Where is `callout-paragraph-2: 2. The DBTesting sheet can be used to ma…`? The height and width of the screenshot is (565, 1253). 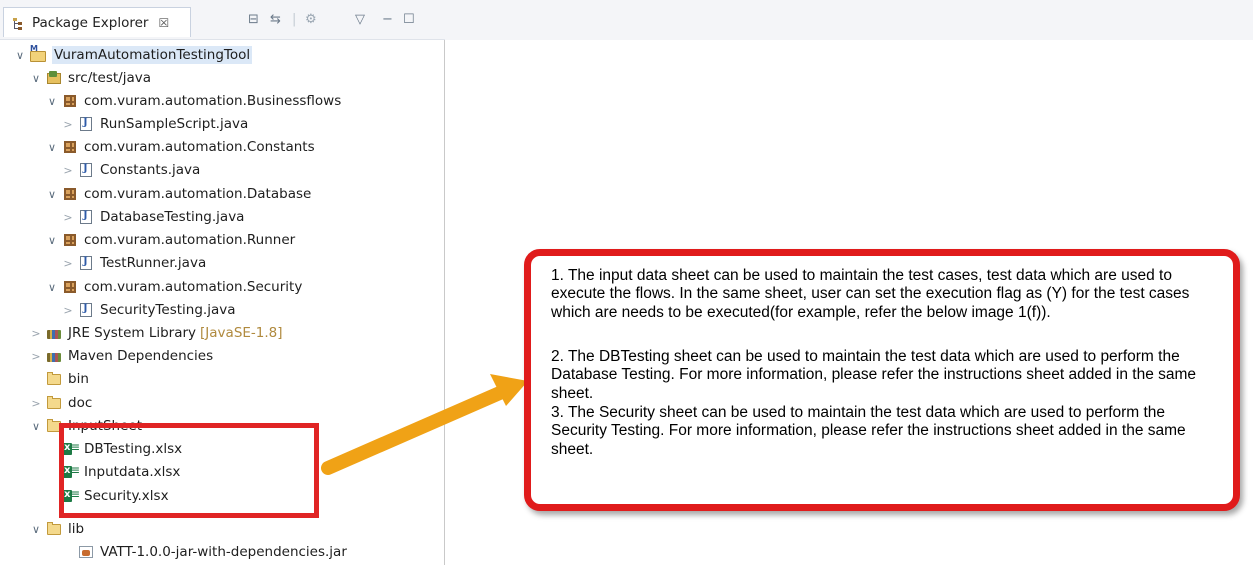
callout-paragraph-2: 2. The DBTesting sheet can be used to ma… is located at coordinates (874, 375).